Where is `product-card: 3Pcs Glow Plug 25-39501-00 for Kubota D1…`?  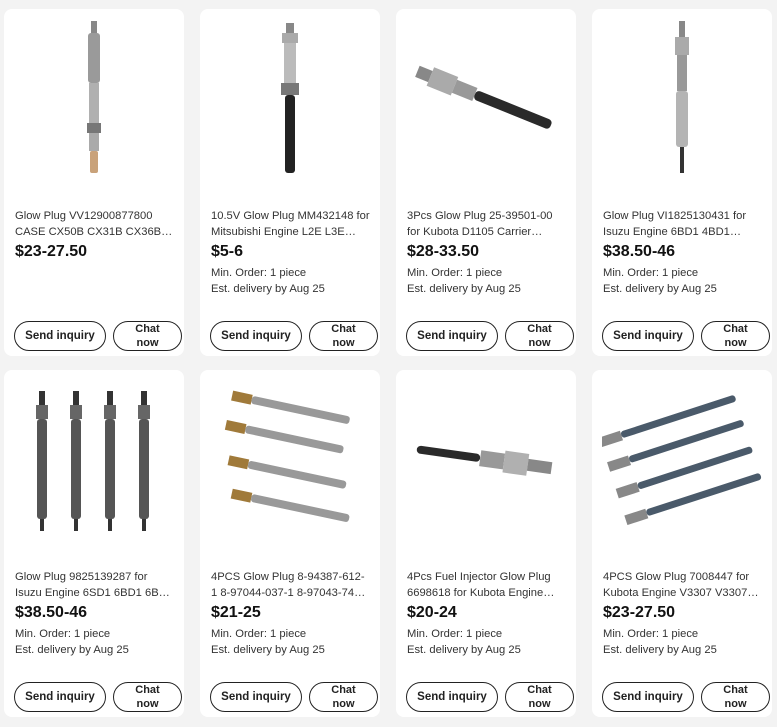
product-card: 3Pcs Glow Plug 25-39501-00 for Kubota D1… is located at coordinates (486, 182).